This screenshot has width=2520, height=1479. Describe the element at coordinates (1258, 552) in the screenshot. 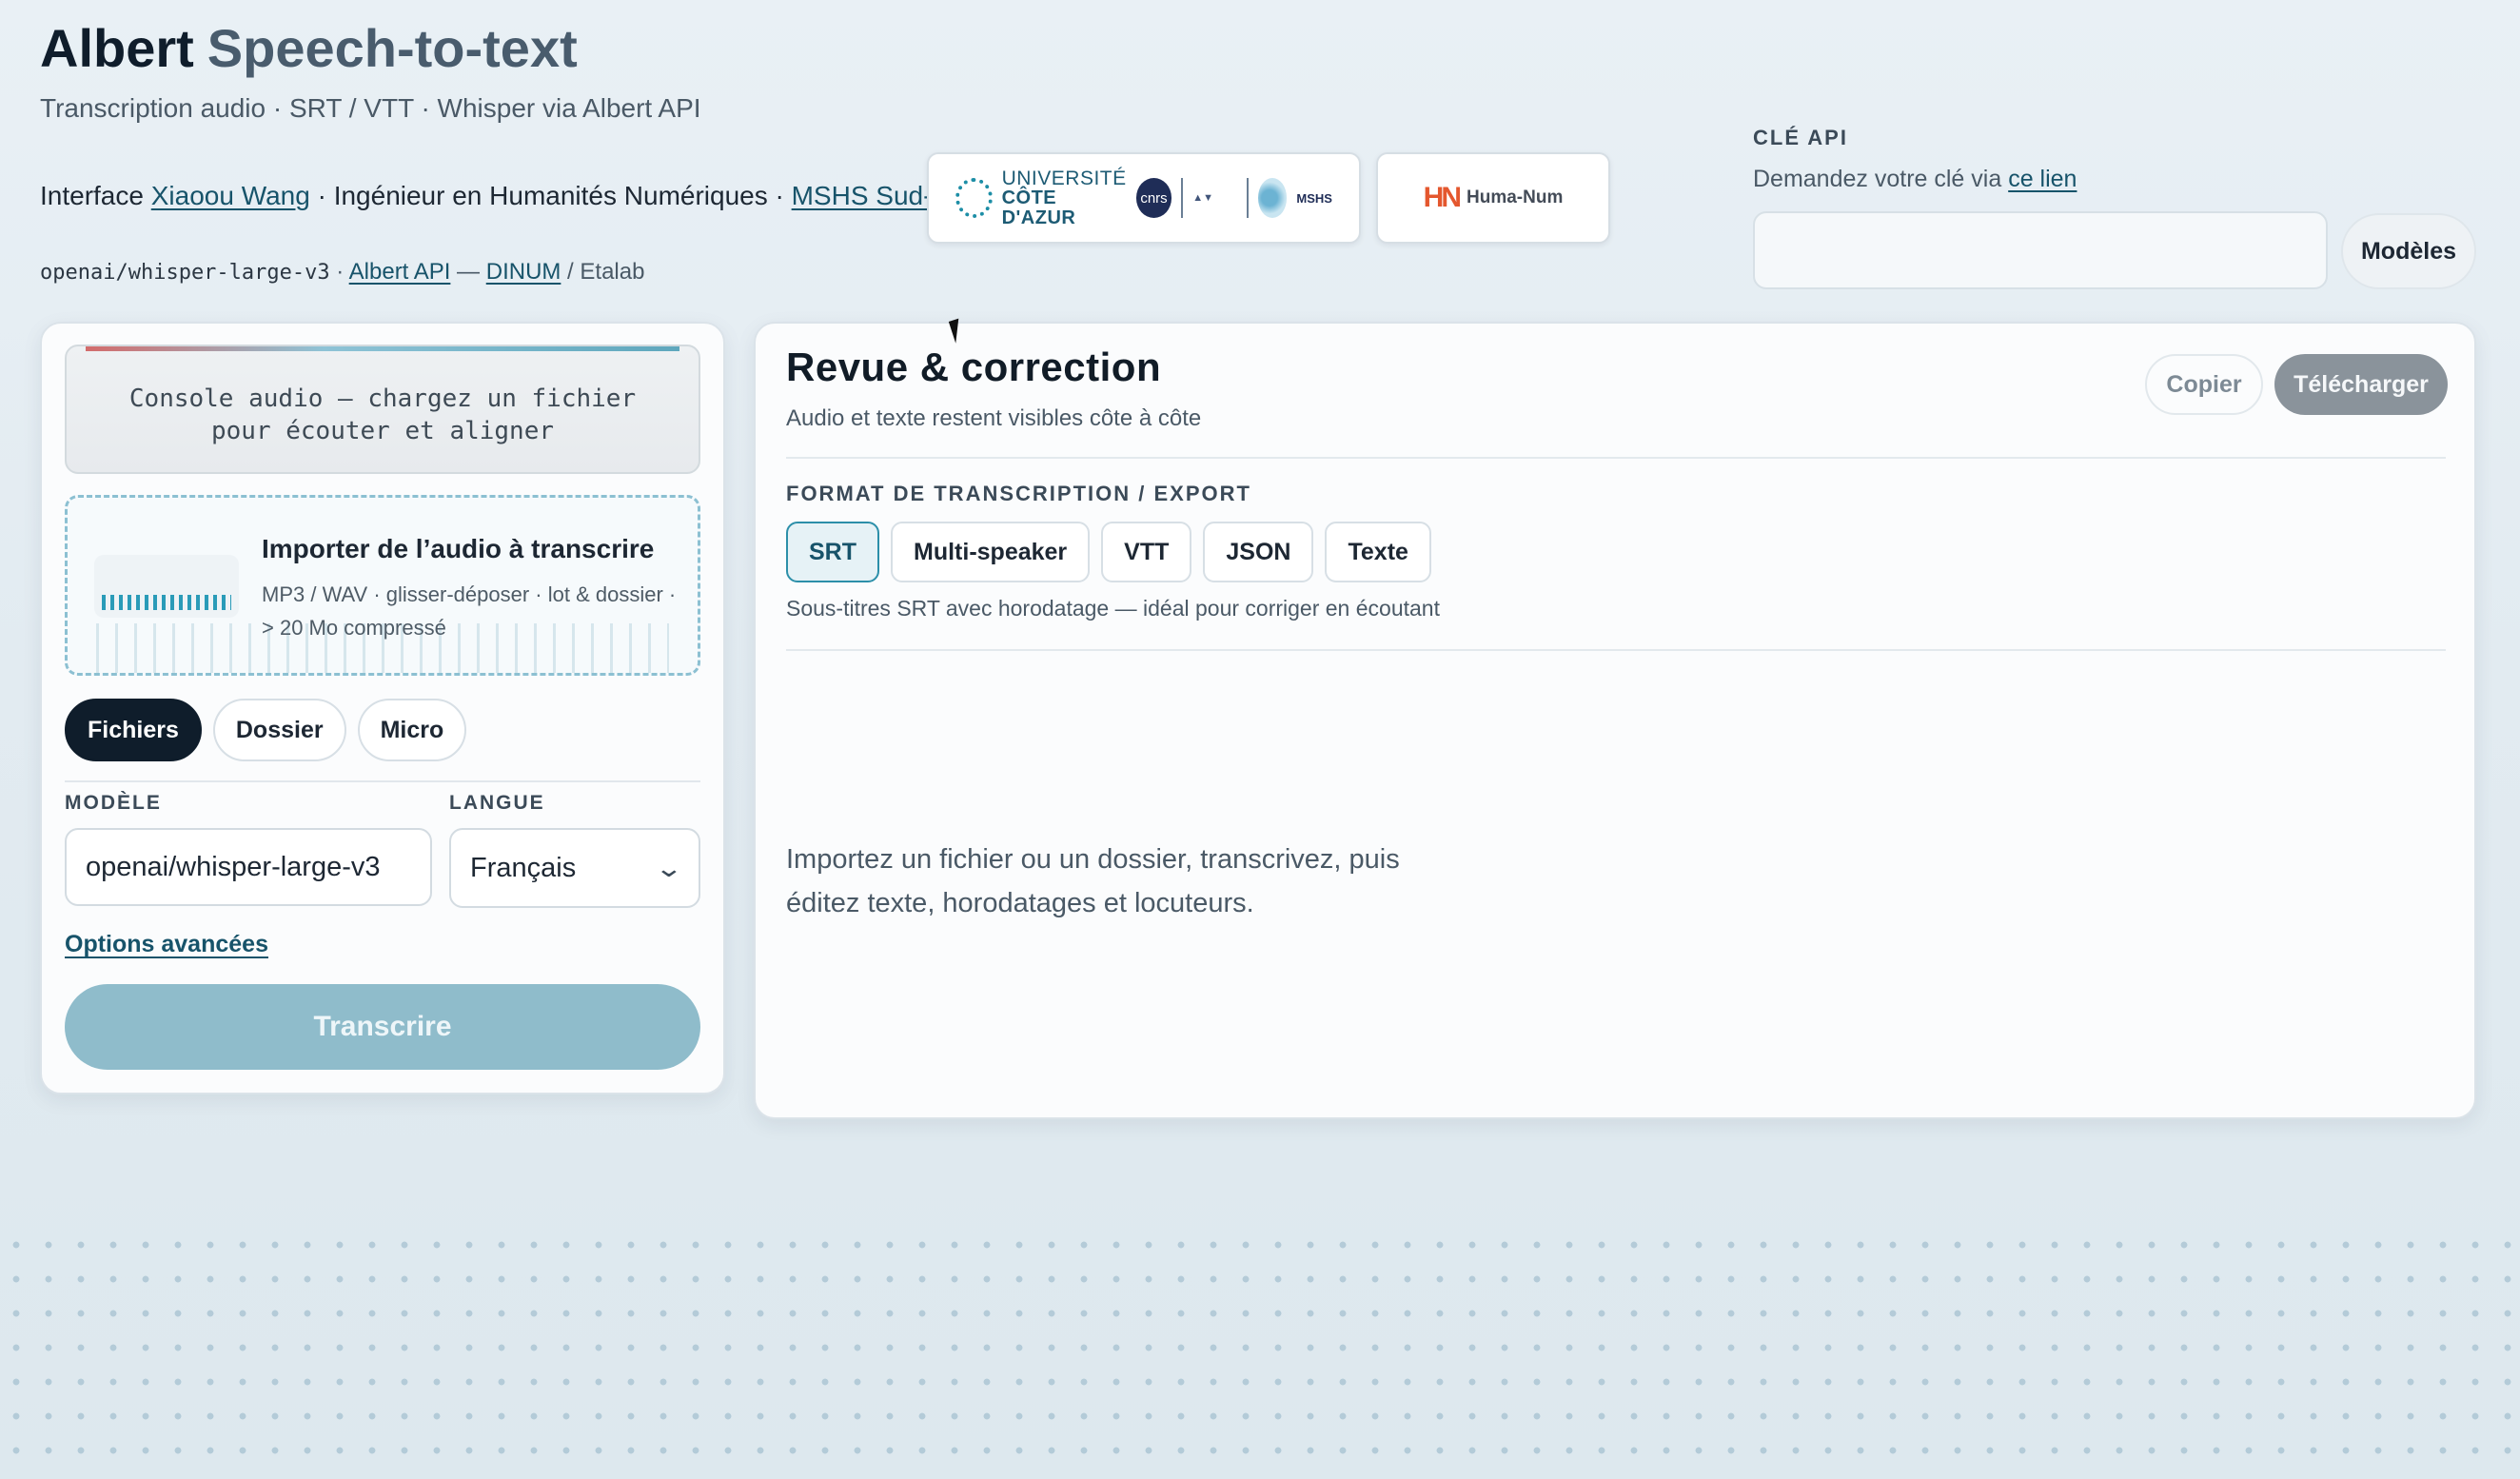

I see `format-tab-json: JSON` at that location.